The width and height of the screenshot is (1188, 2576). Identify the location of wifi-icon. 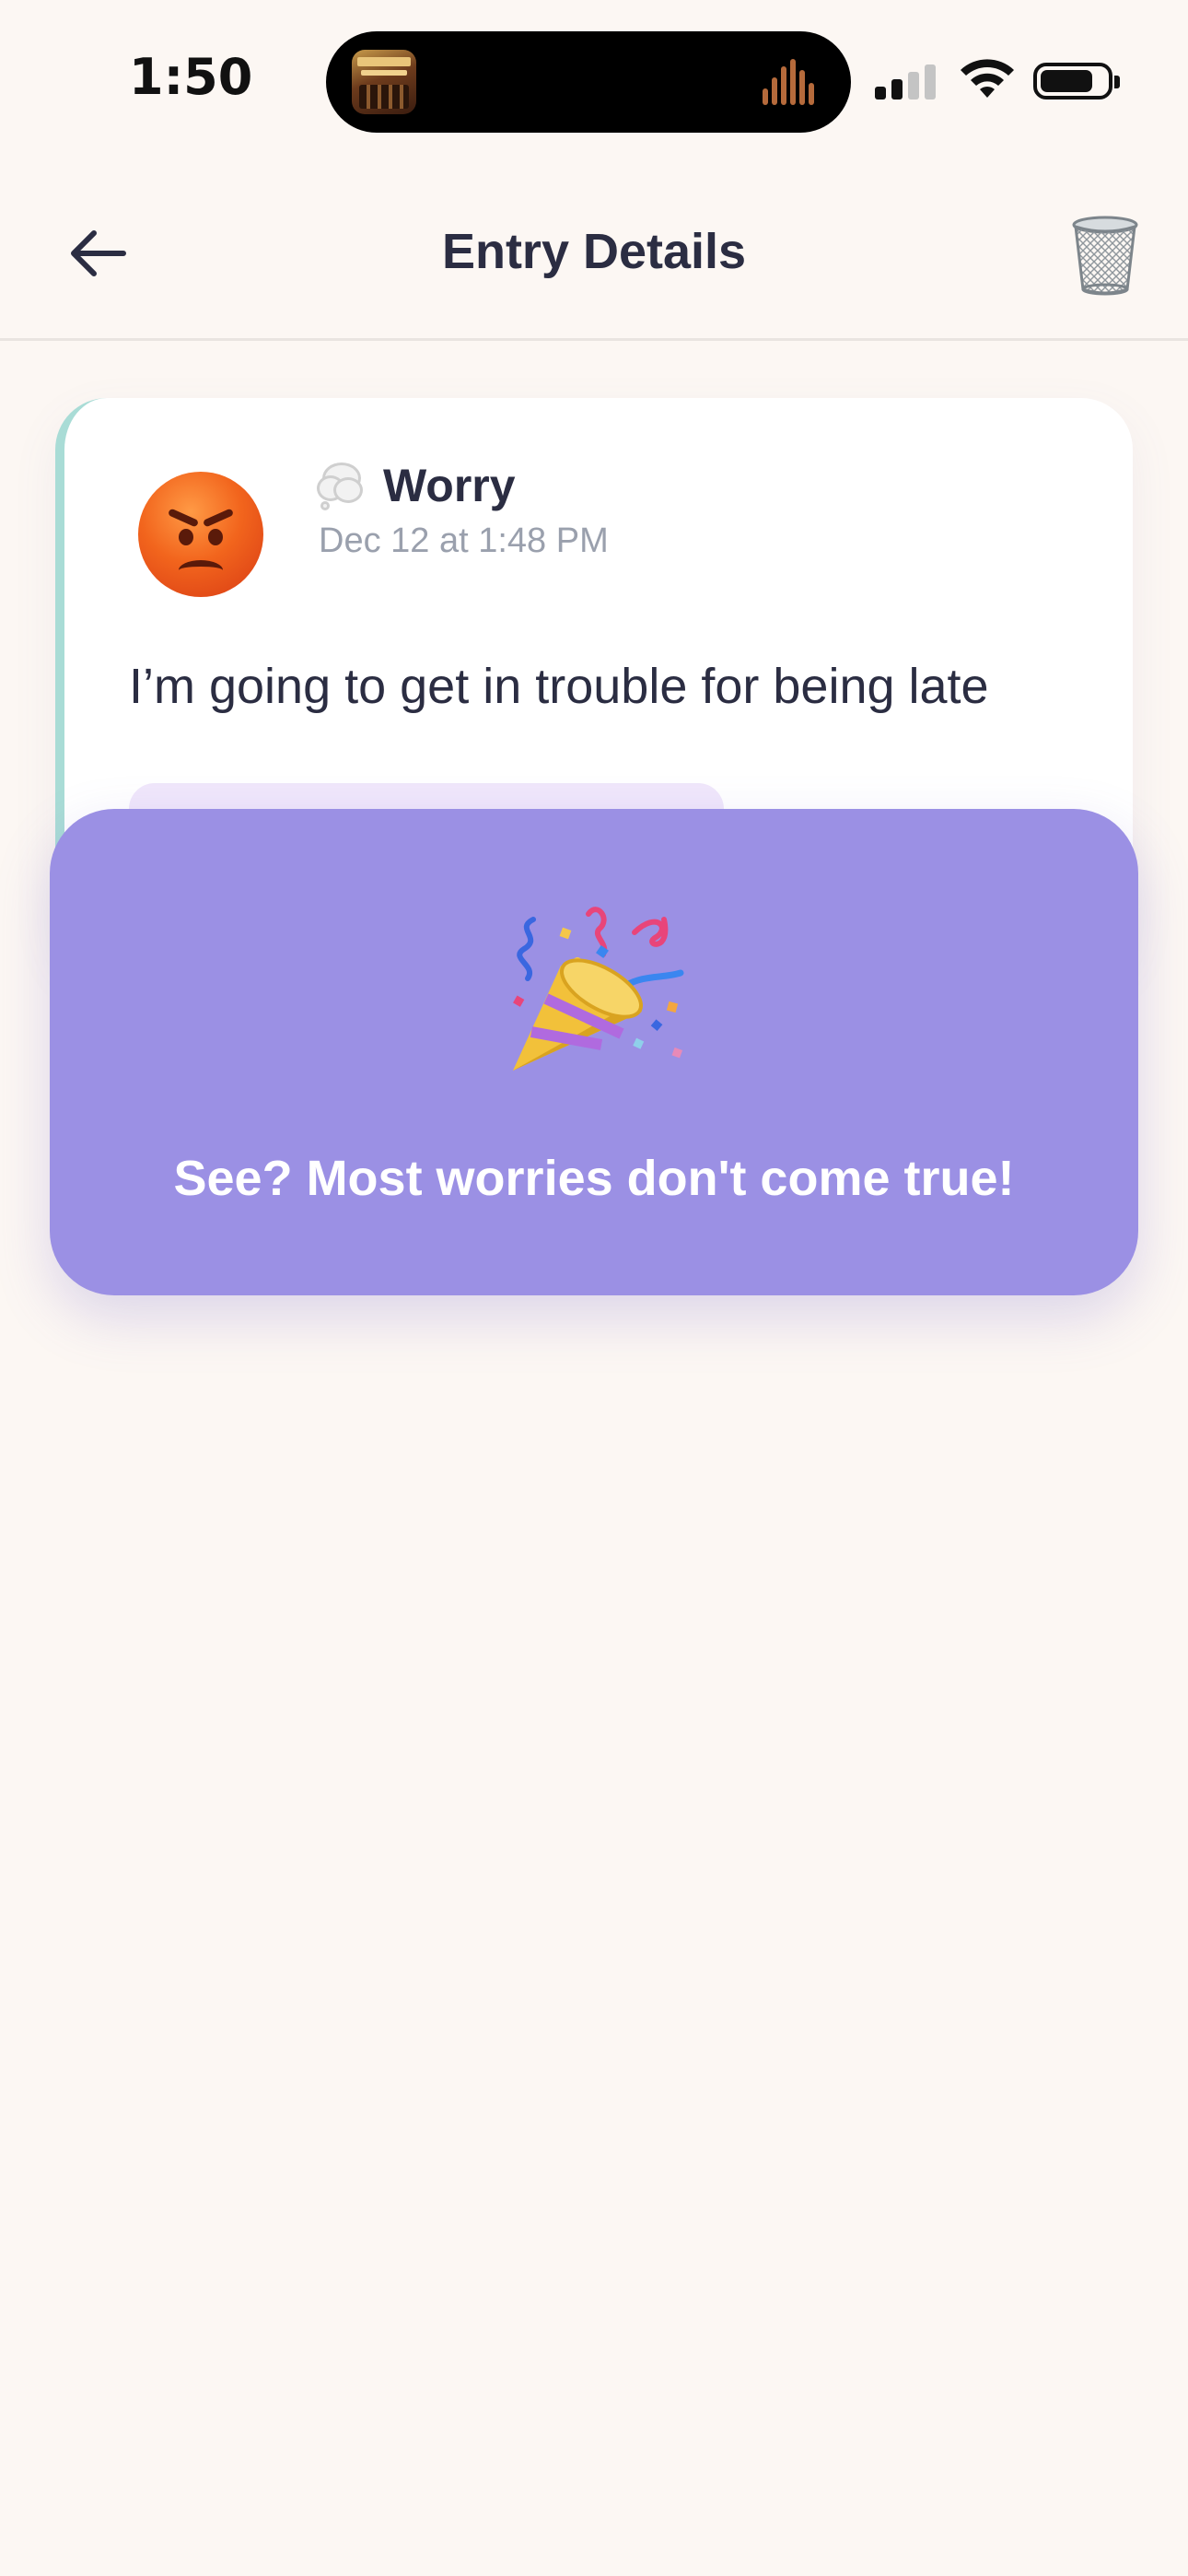
(987, 78).